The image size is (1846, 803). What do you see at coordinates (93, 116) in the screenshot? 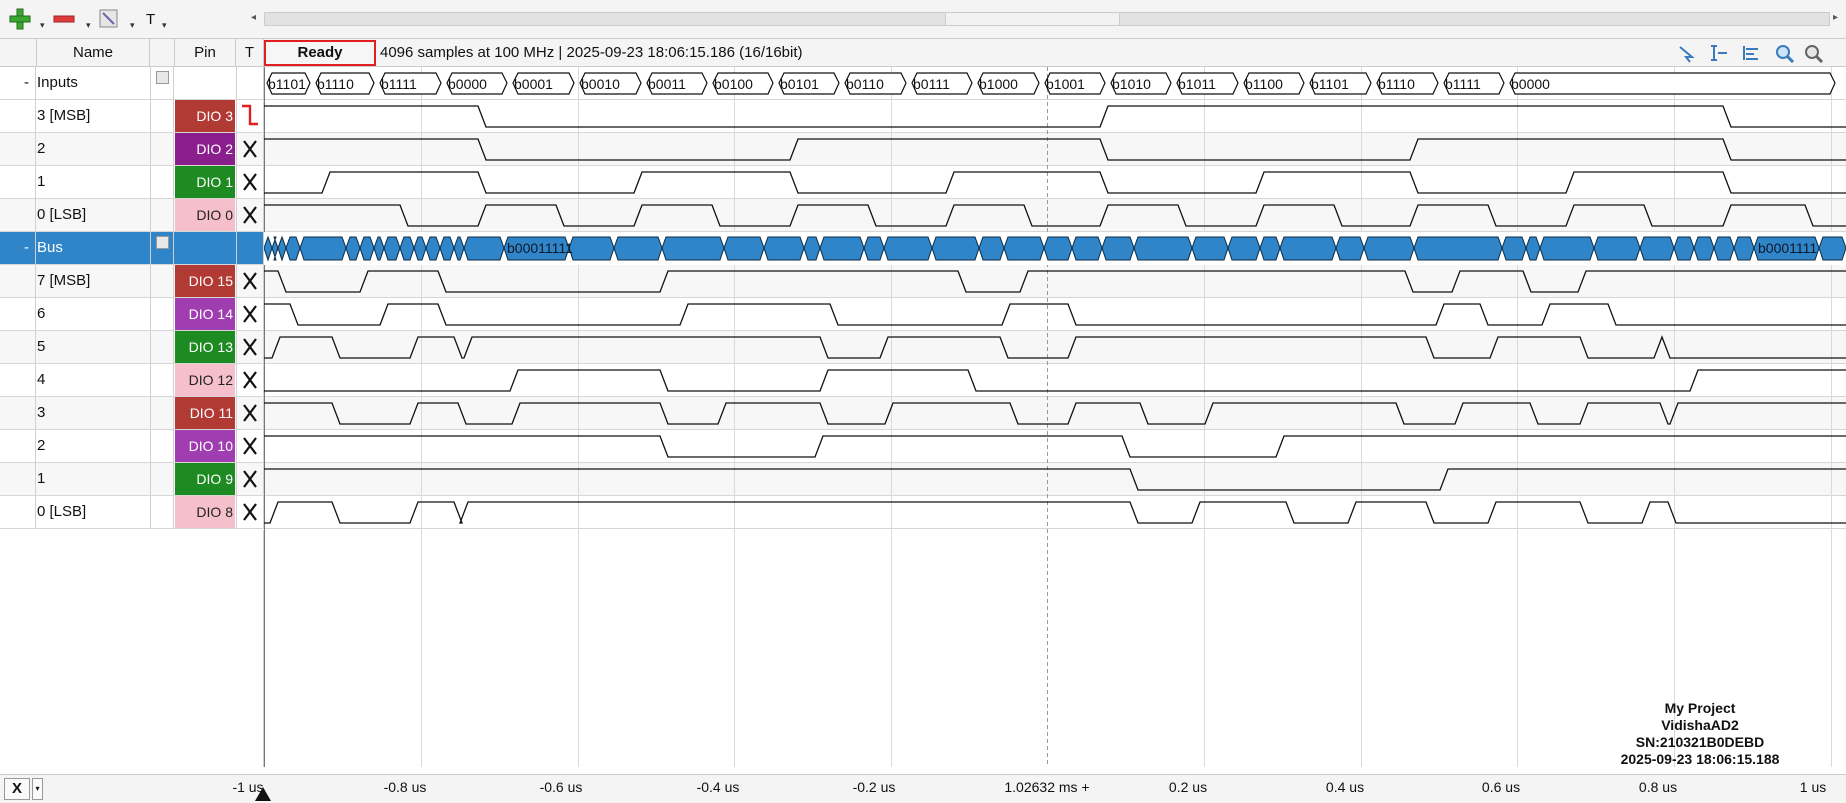
I see `channel-name: 3 [MSB]` at bounding box center [93, 116].